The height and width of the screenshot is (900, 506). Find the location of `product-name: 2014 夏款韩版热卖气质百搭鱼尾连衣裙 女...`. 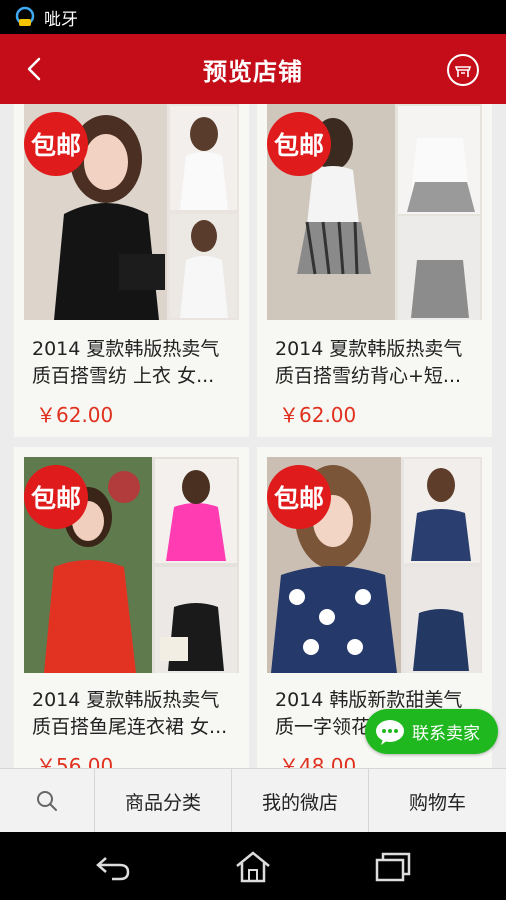

product-name: 2014 夏款韩版热卖气质百搭鱼尾连衣裙 女... is located at coordinates (134, 714).